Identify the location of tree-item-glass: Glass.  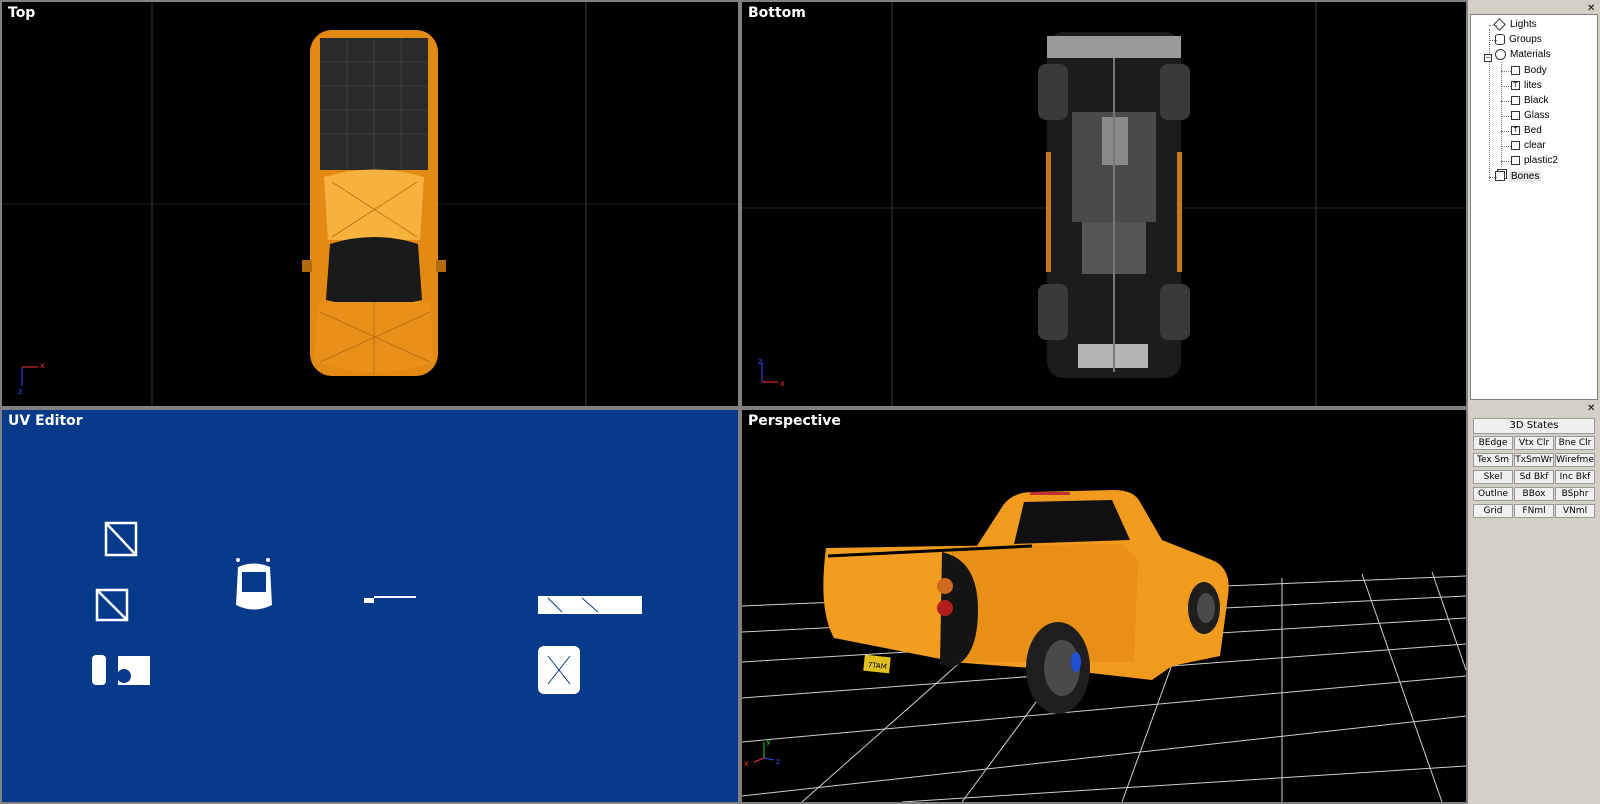
(1530, 116).